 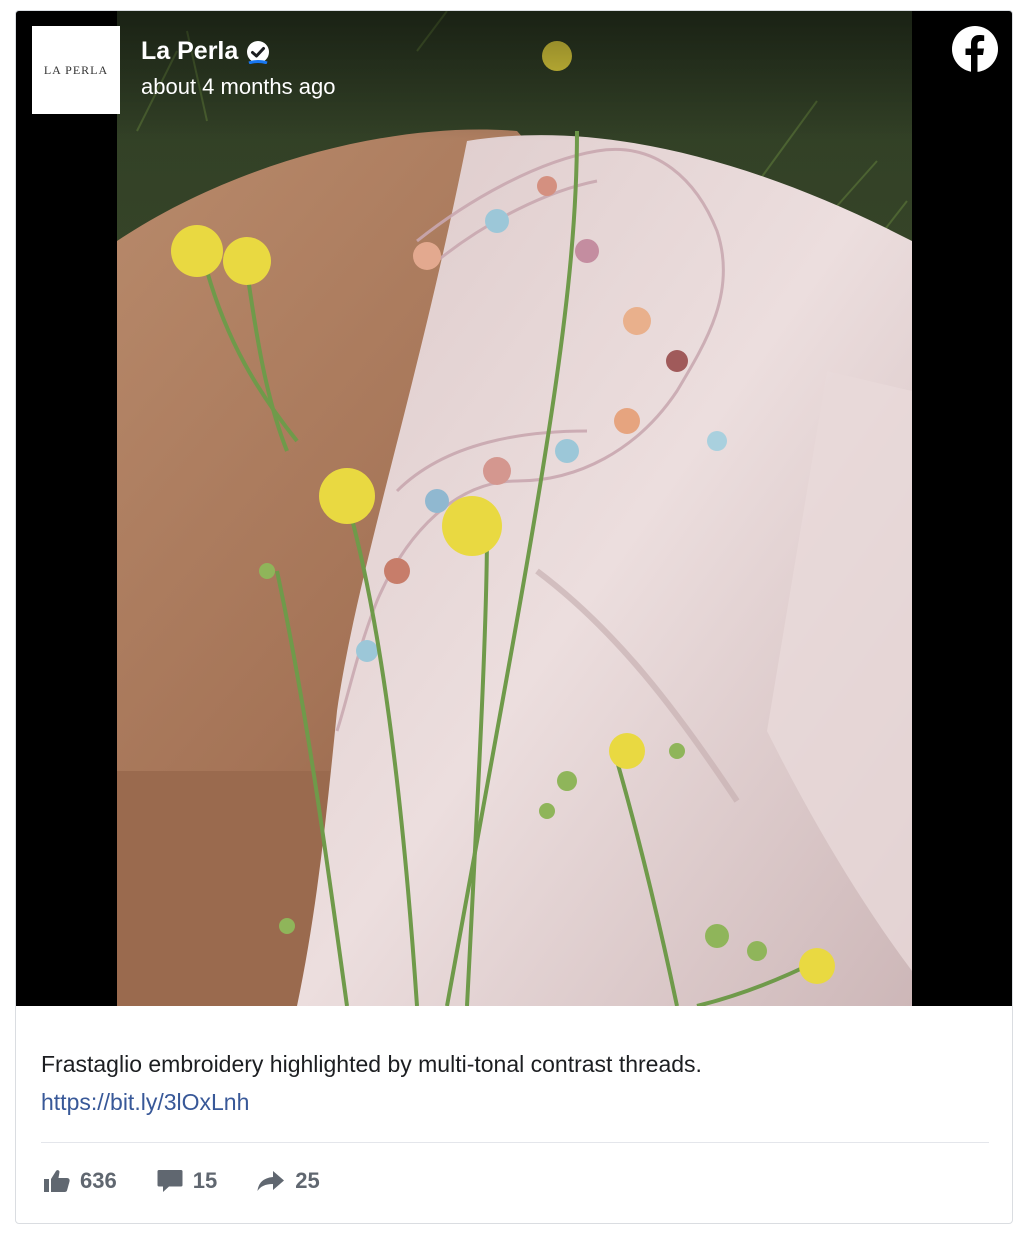 I want to click on page-name-row: La Perla, so click(x=205, y=51).